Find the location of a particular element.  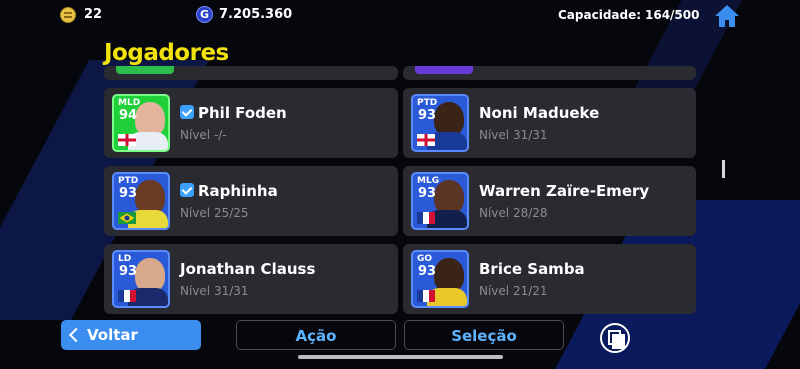

back-button-label: Voltar is located at coordinates (112, 335).